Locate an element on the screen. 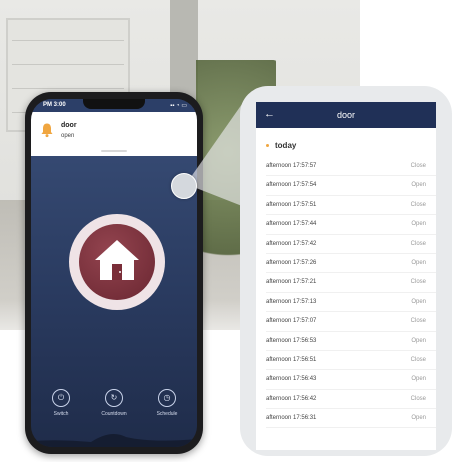 This screenshot has width=459, height=462. history-row: afternoon 17:56:42 Close is located at coordinates (346, 400).